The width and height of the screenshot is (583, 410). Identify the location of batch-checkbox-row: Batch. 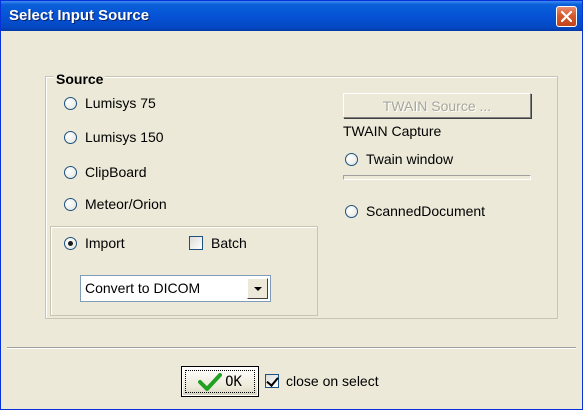
(218, 243).